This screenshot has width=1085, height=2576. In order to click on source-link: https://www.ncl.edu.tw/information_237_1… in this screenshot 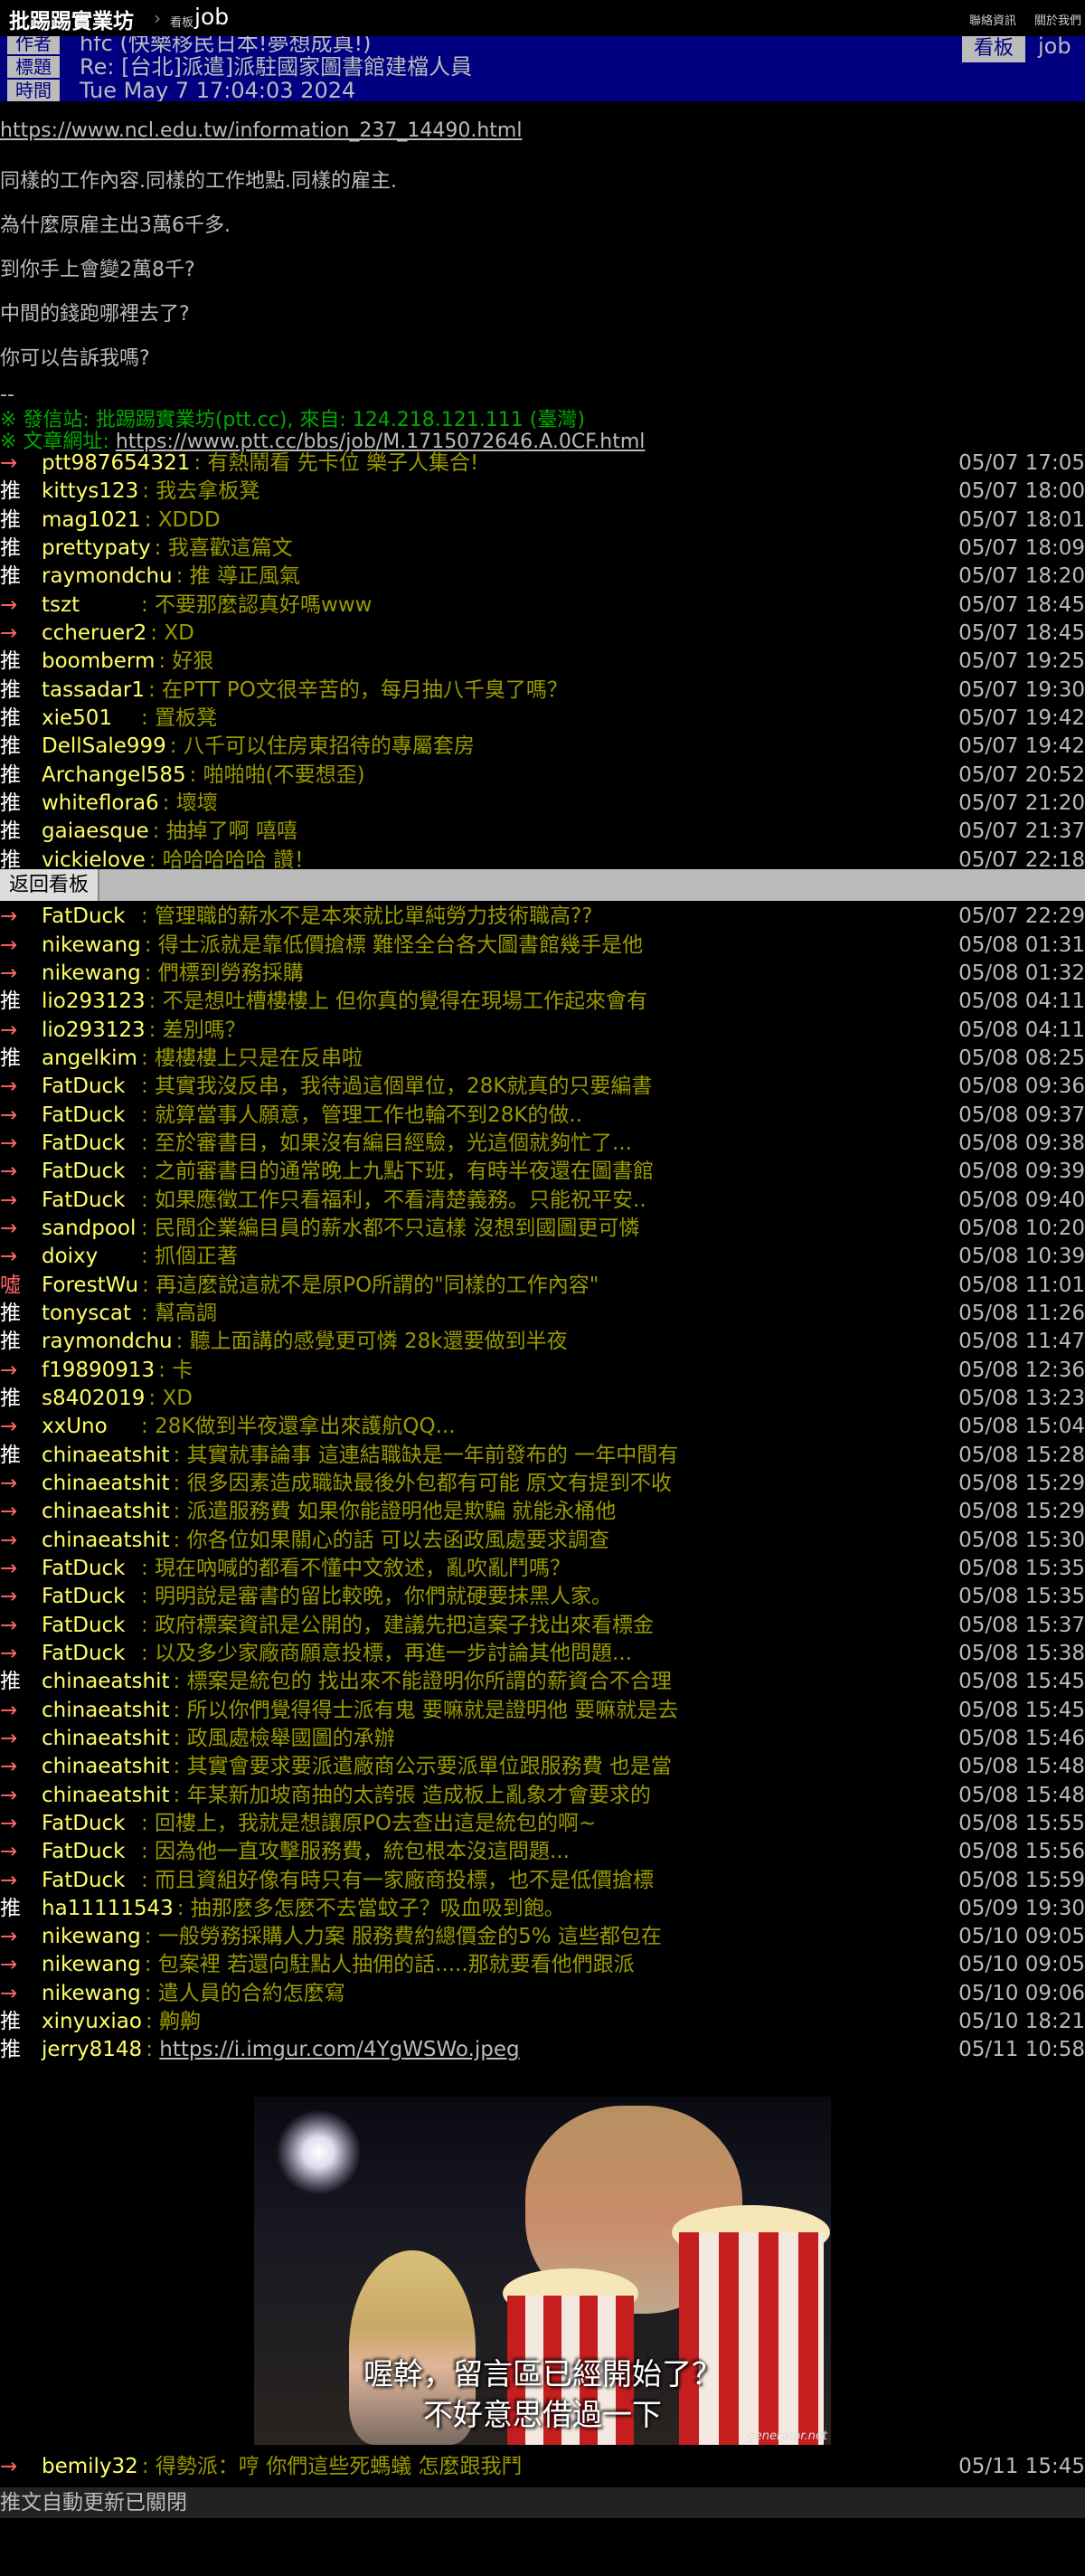, I will do `click(261, 130)`.